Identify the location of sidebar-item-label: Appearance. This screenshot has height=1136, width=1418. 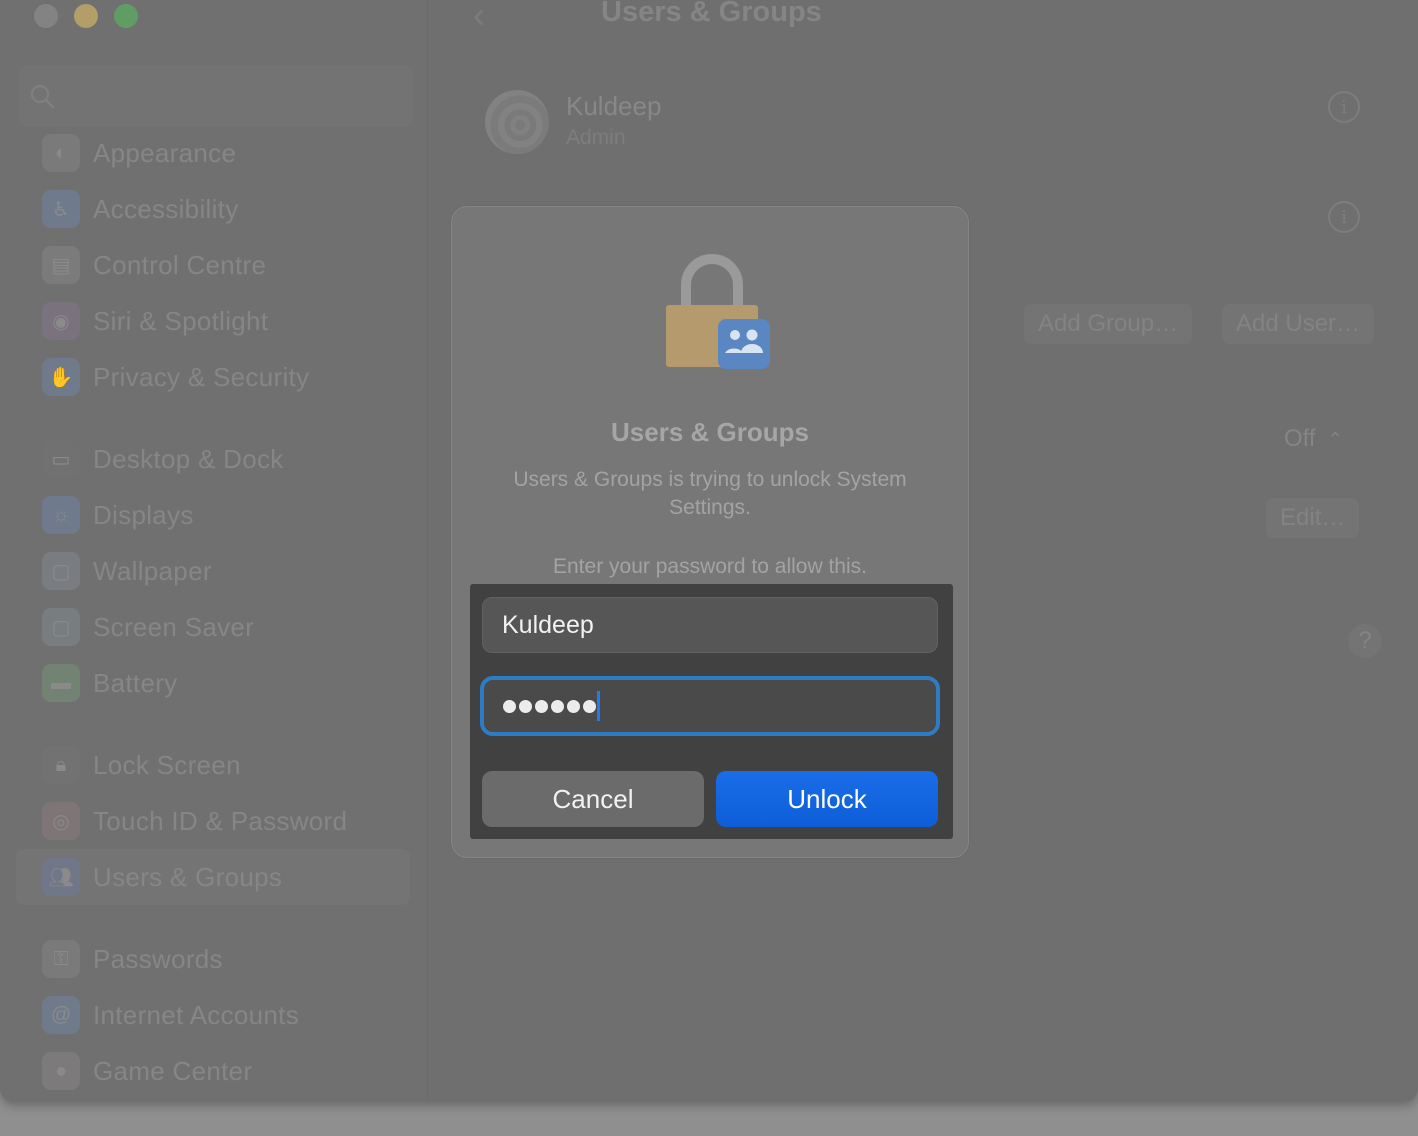
(165, 152).